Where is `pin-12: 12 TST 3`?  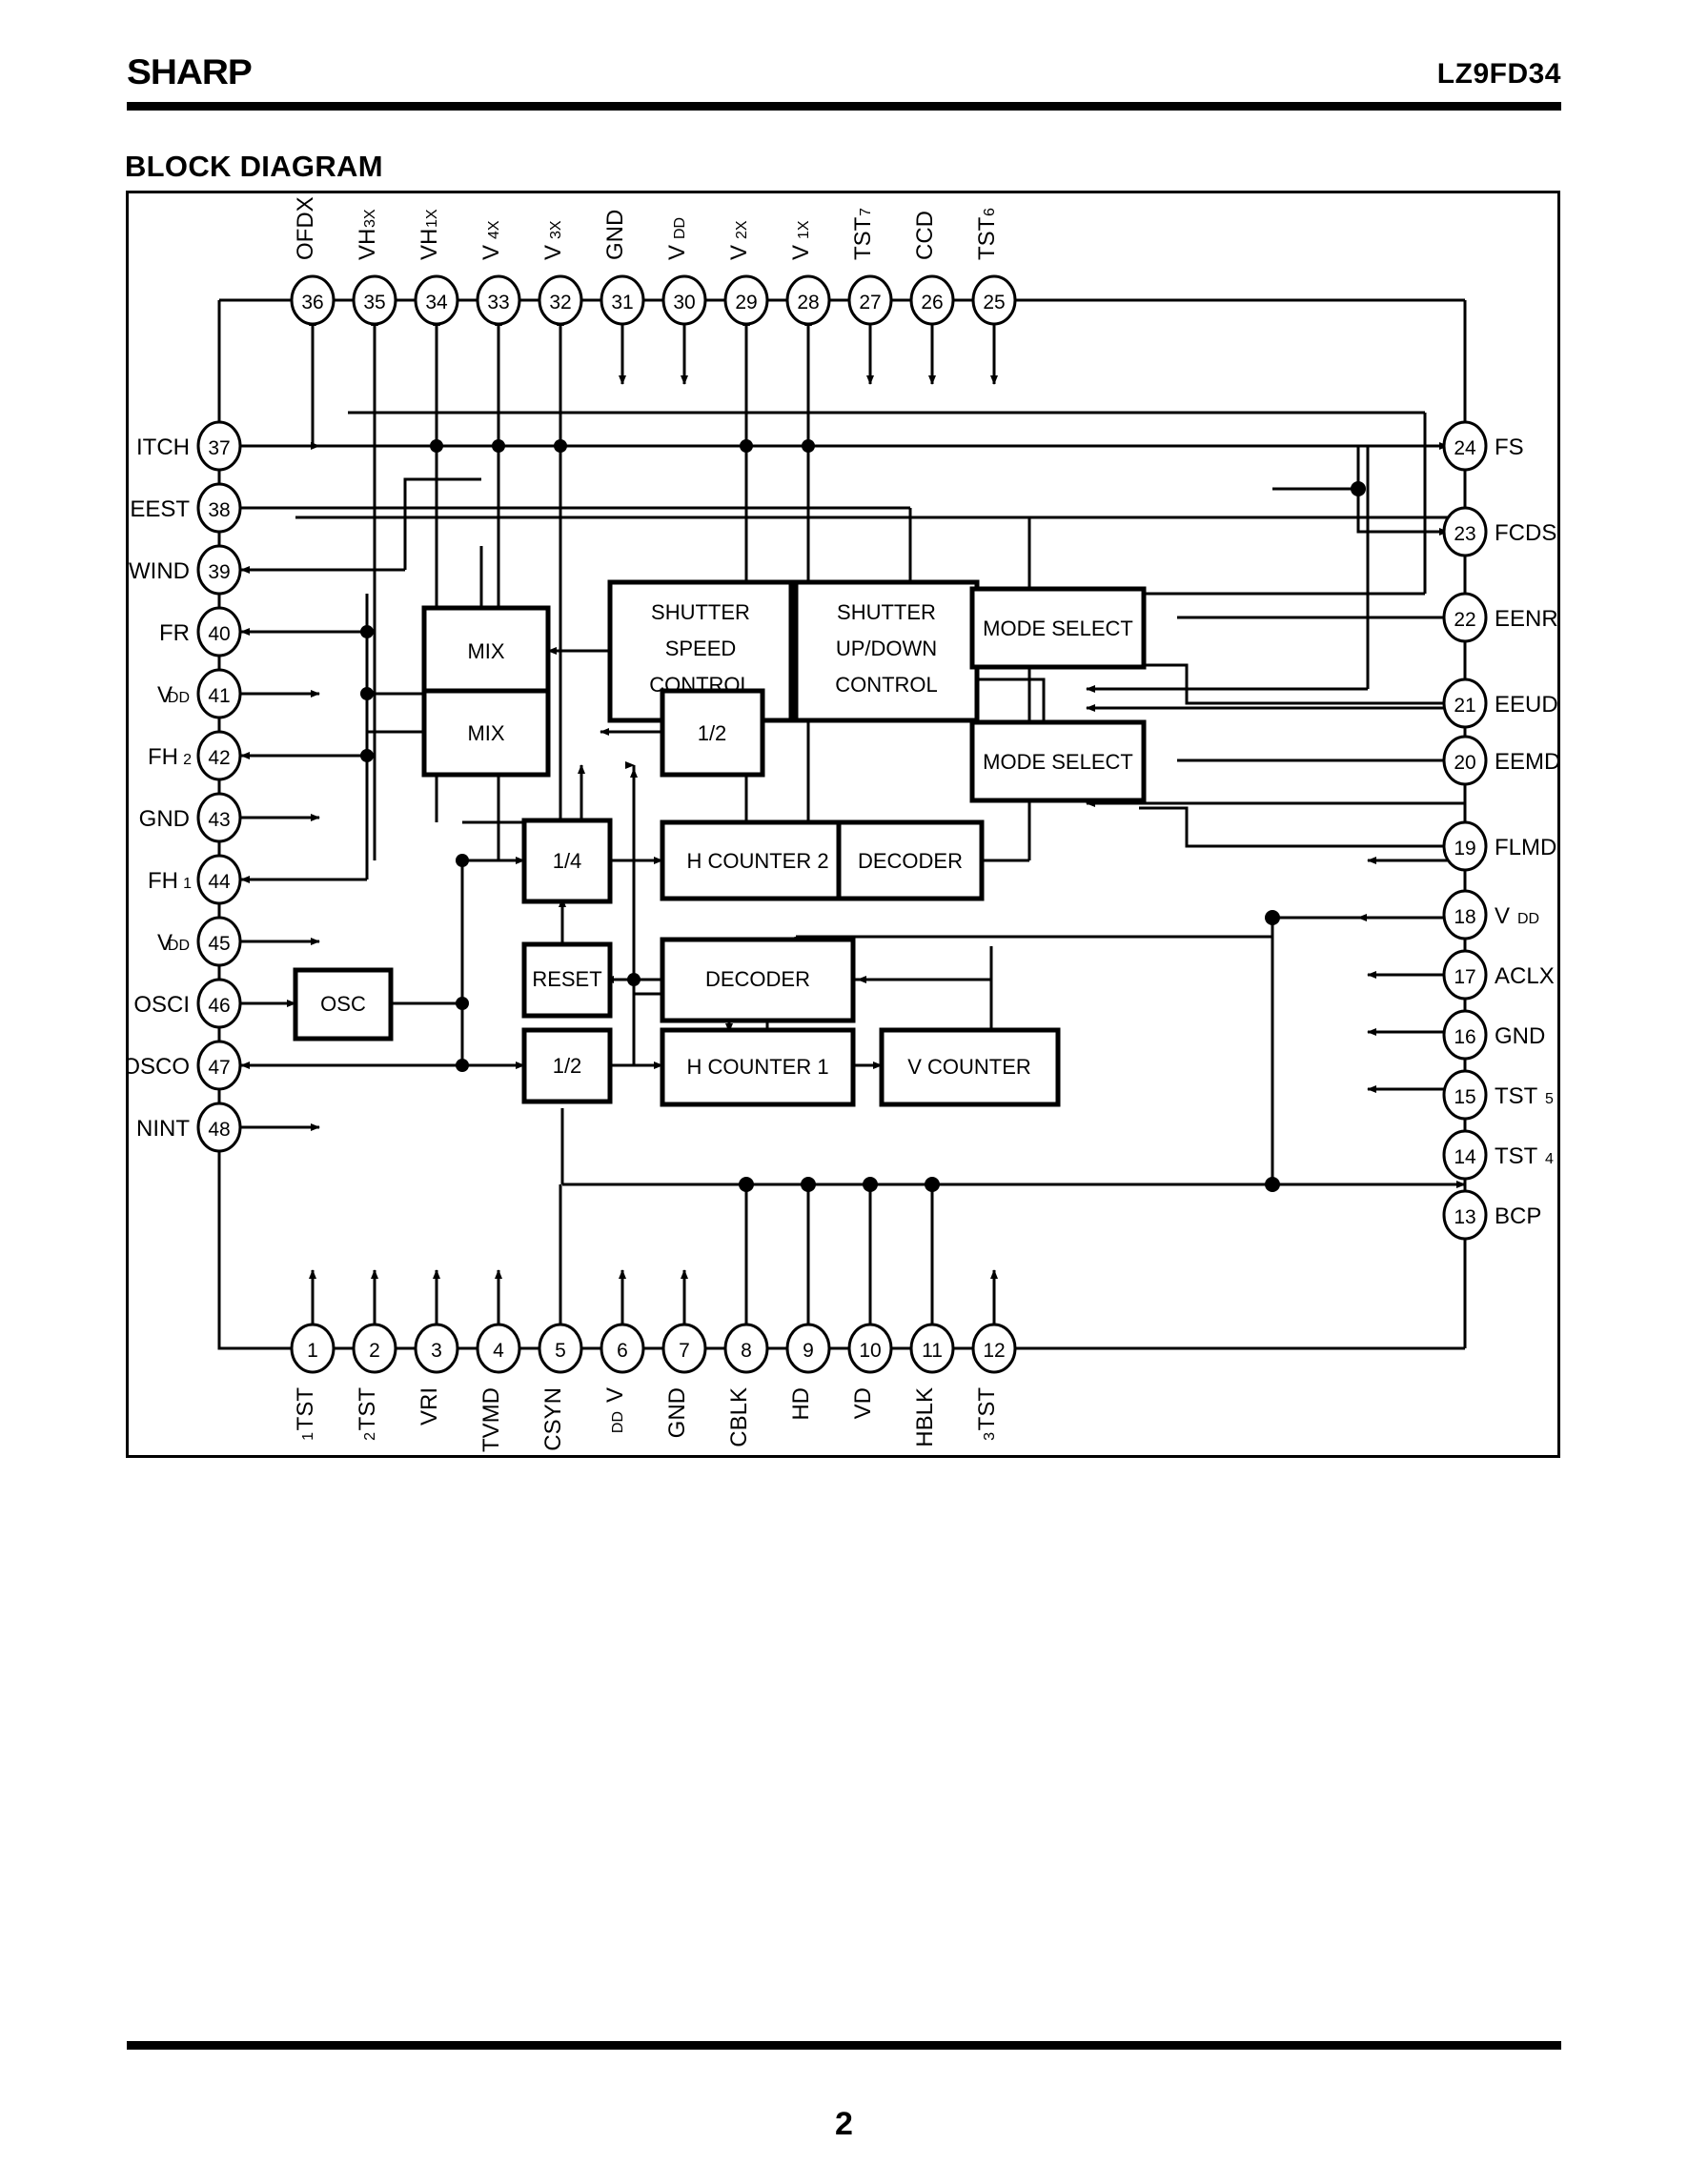
pin-12: 12 TST 3 is located at coordinates (994, 1382).